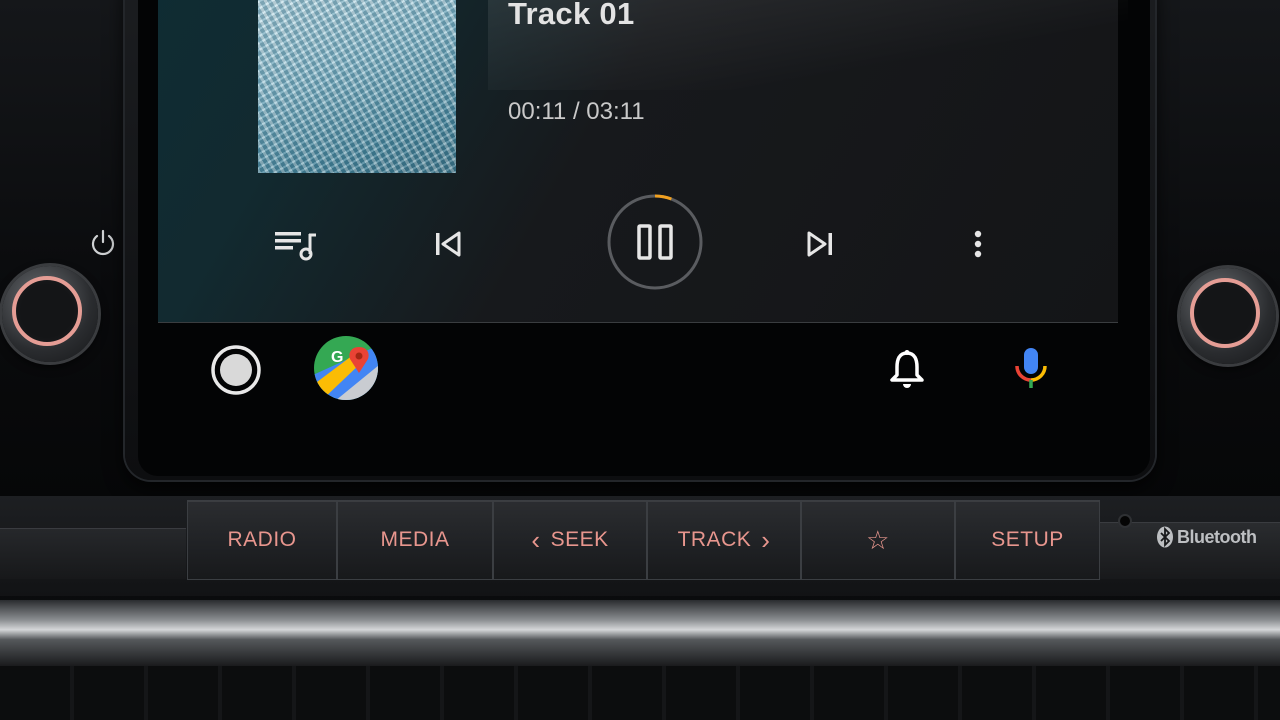  I want to click on bluetooth-icon, so click(1165, 537).